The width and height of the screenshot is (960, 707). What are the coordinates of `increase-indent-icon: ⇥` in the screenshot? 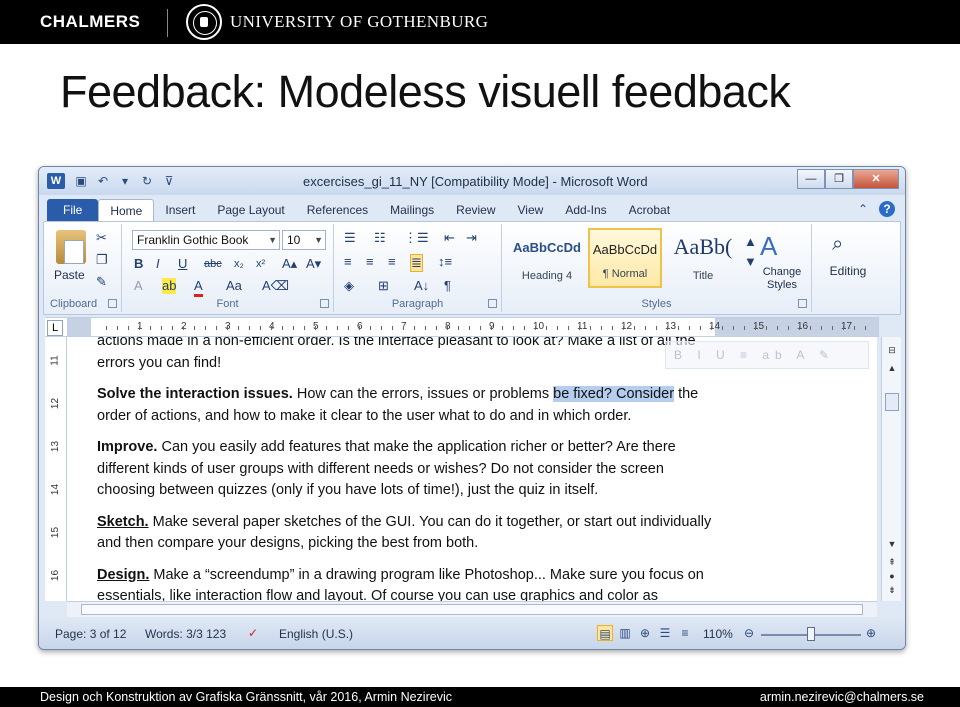 It's located at (471, 238).